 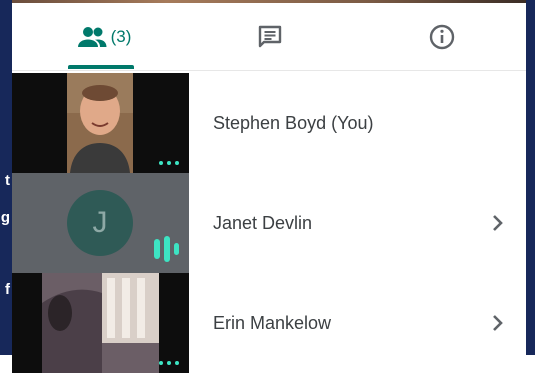 I want to click on sidebar-text-fragment: t, so click(x=7, y=180).